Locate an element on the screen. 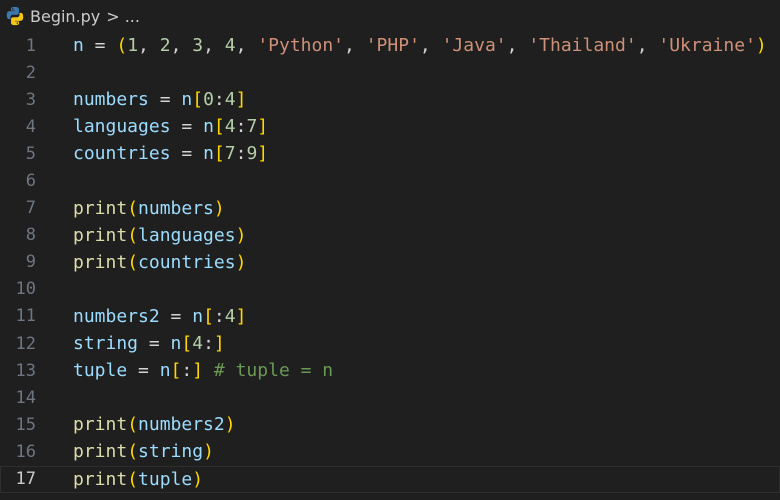  line-source: languages = n[4:7] is located at coordinates (170, 126).